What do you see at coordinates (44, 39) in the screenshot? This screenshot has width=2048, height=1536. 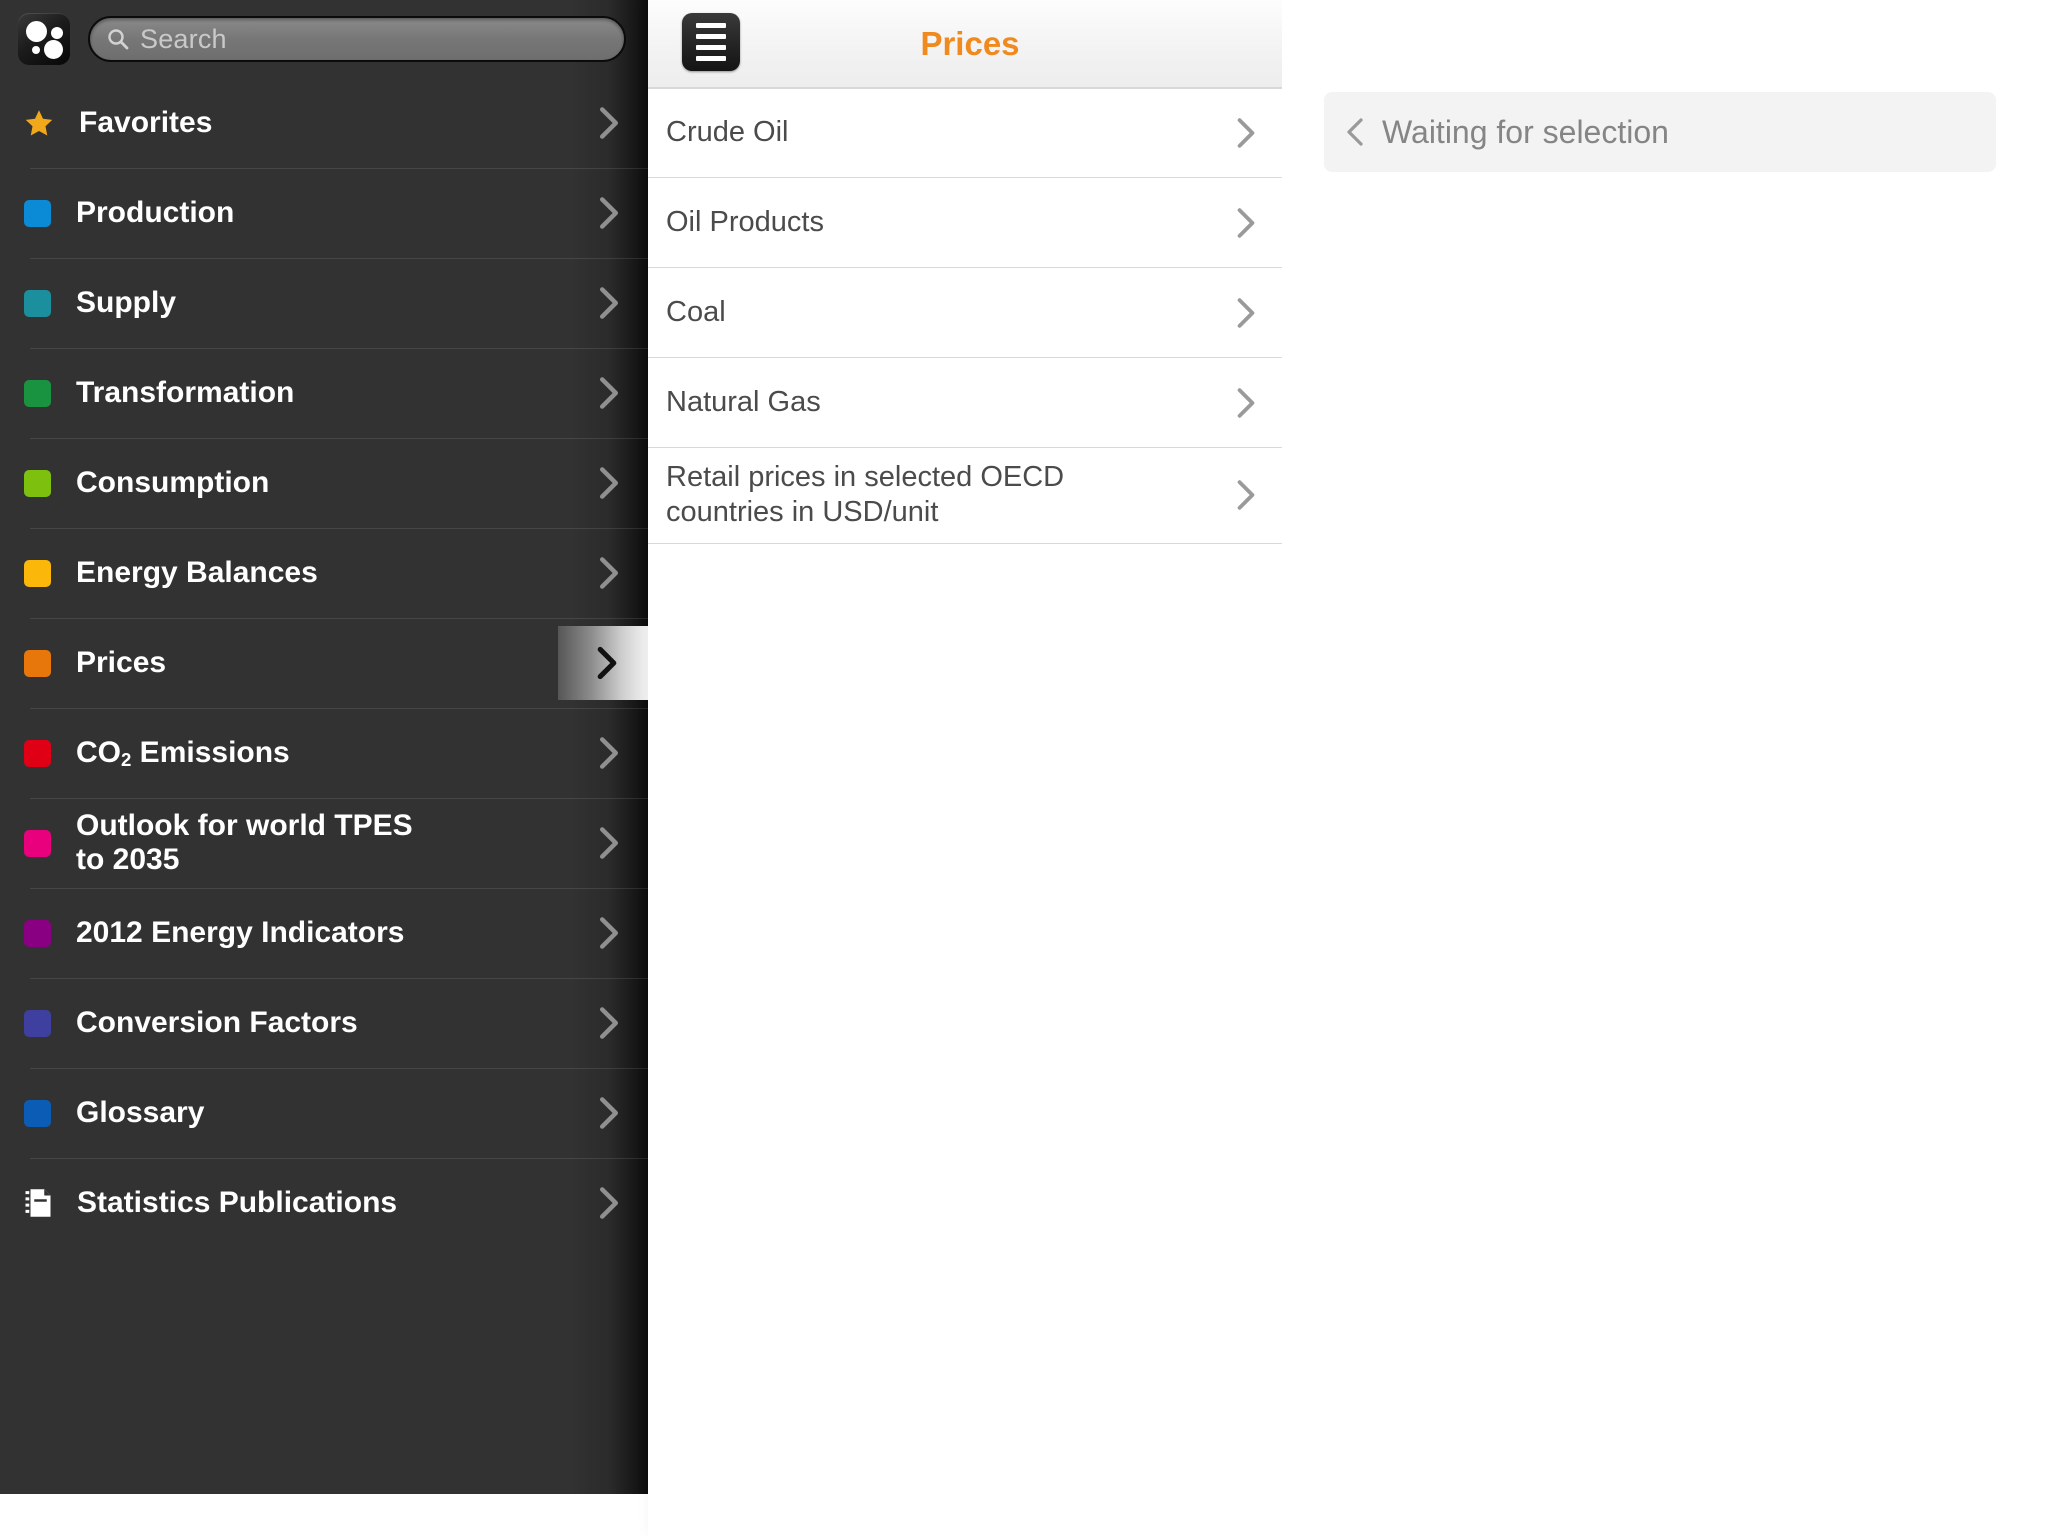 I see `app-logo-icon` at bounding box center [44, 39].